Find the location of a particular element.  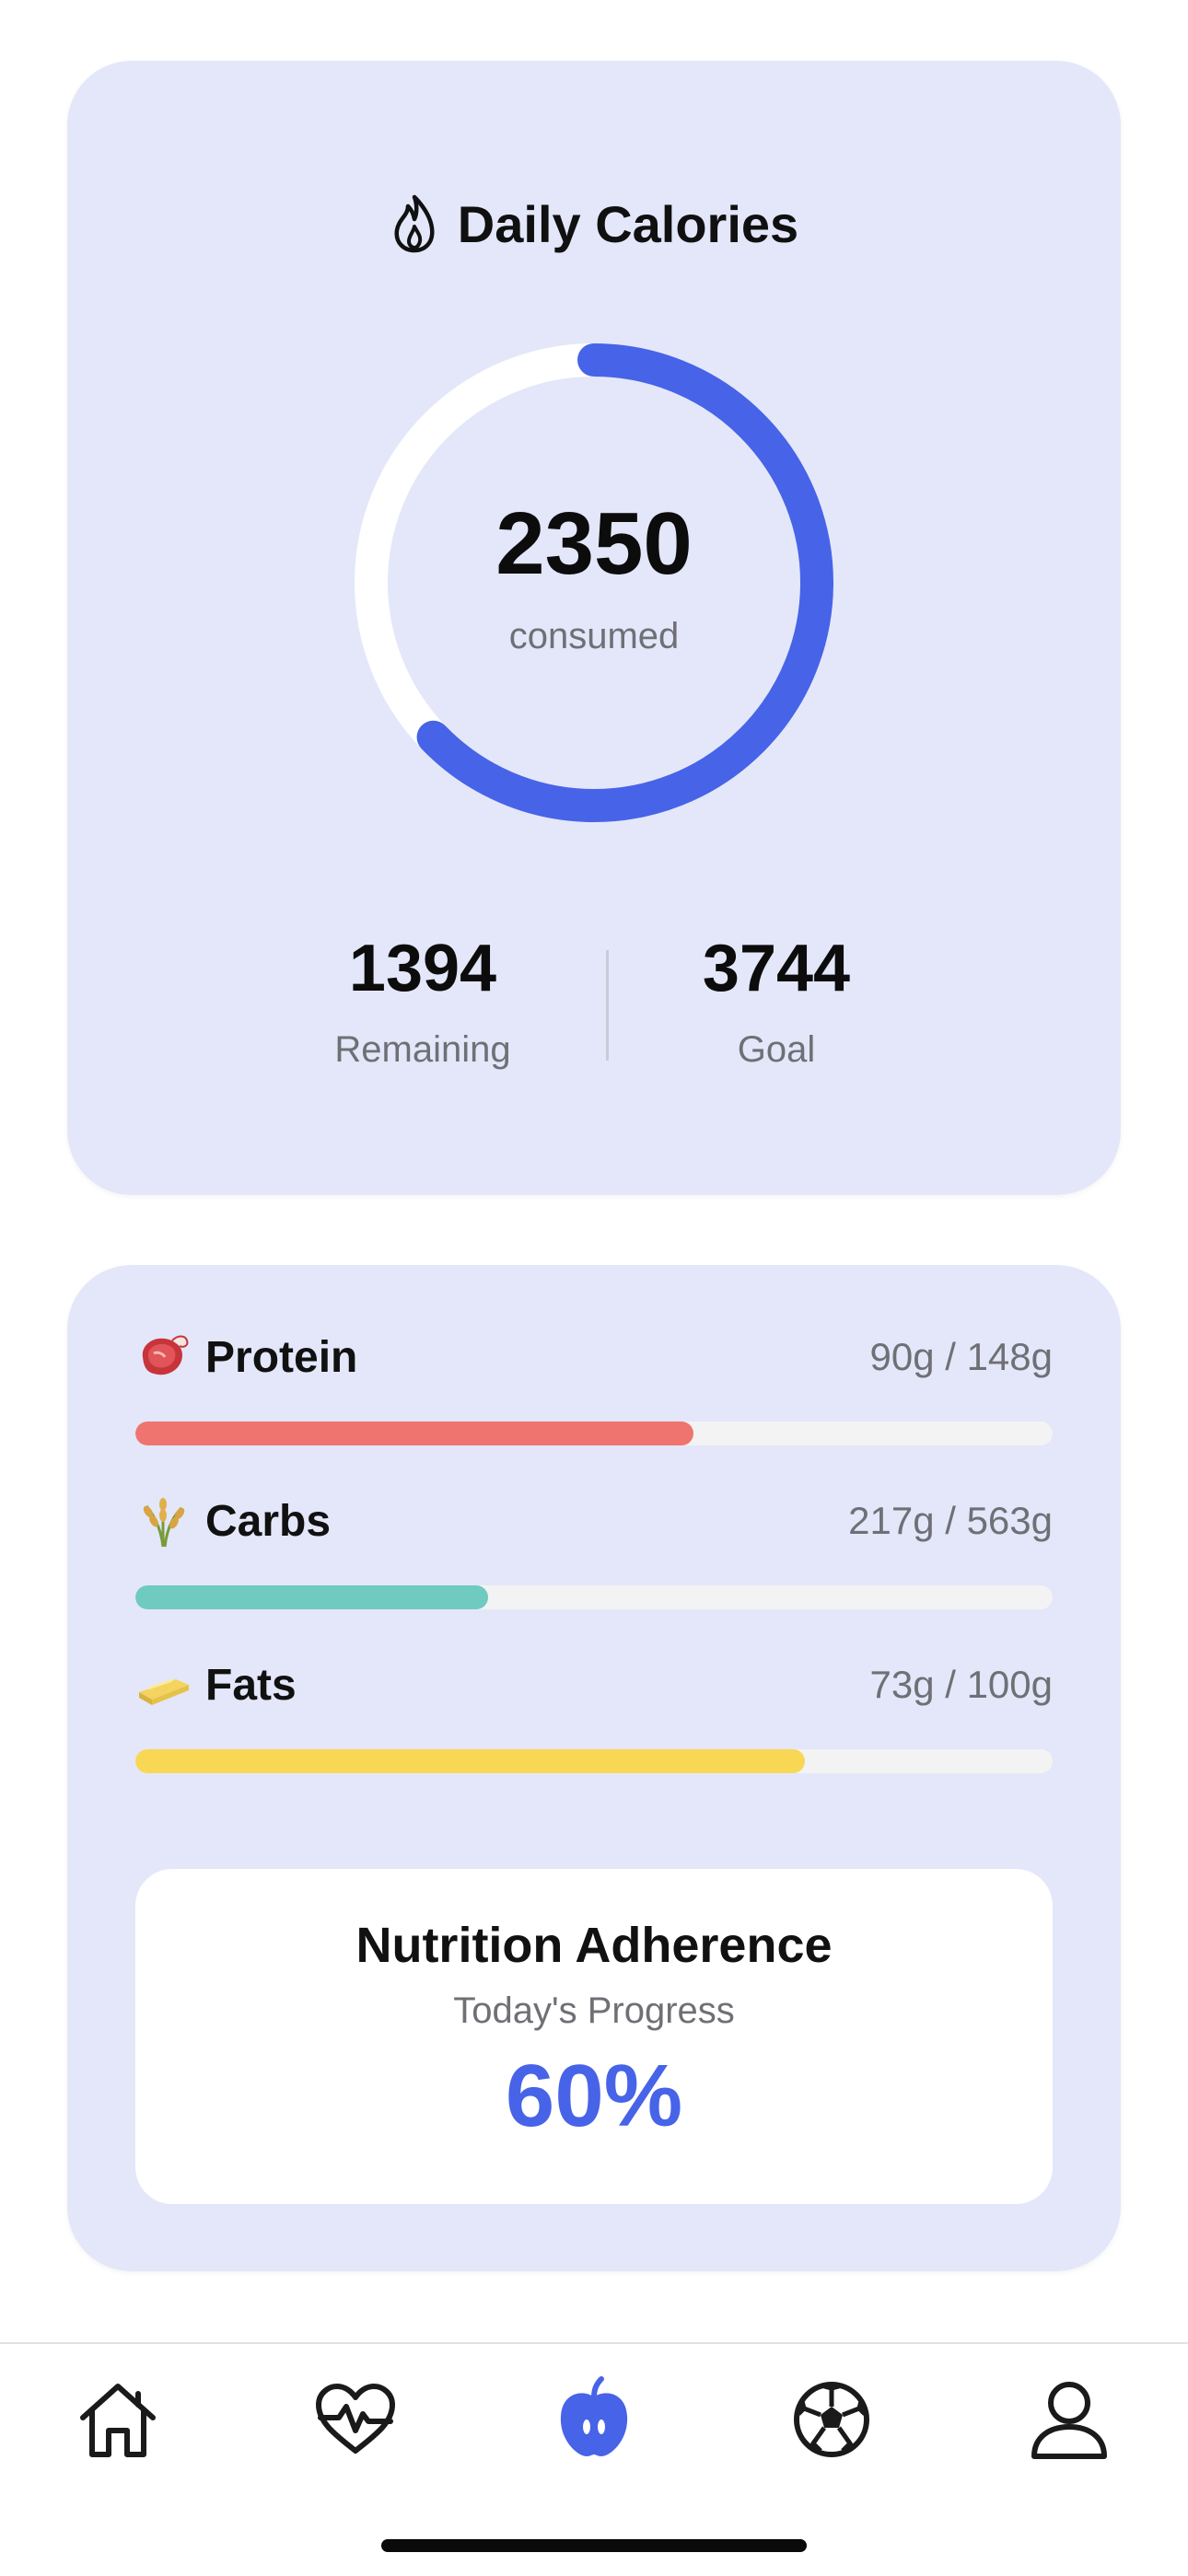

carbs-progress-fill is located at coordinates (312, 1597).